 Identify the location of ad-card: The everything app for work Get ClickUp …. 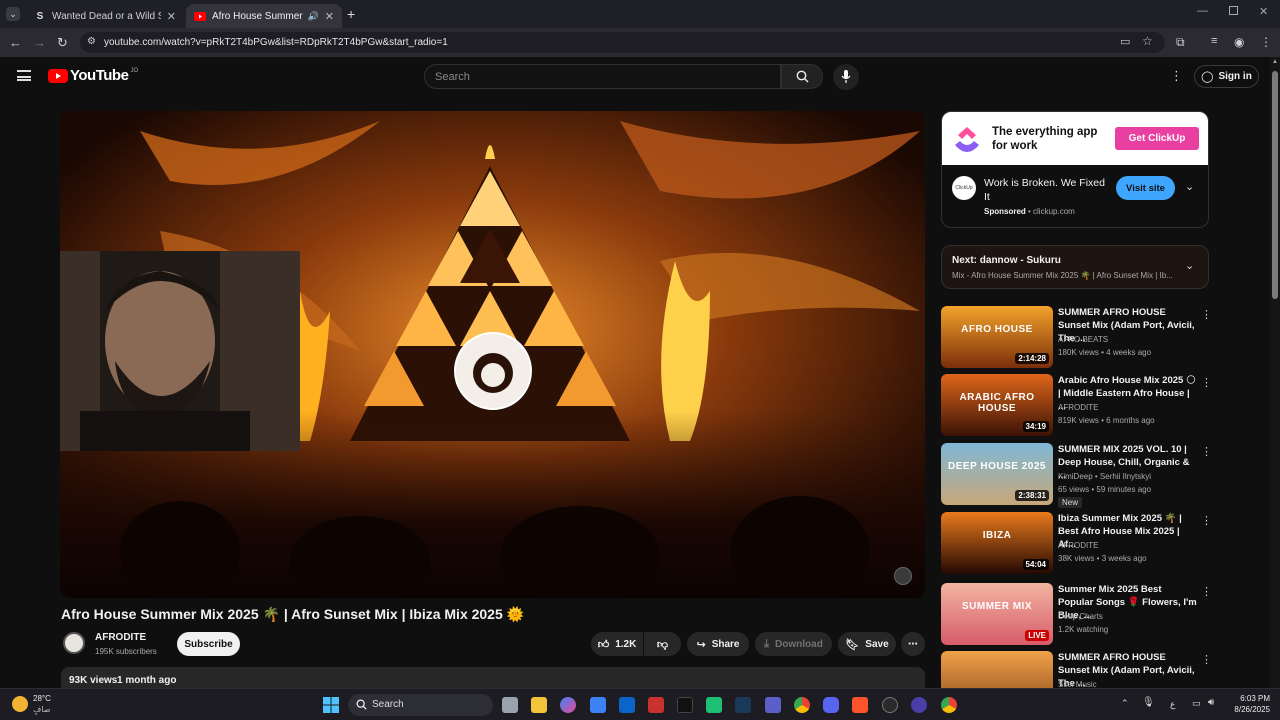
(1075, 169).